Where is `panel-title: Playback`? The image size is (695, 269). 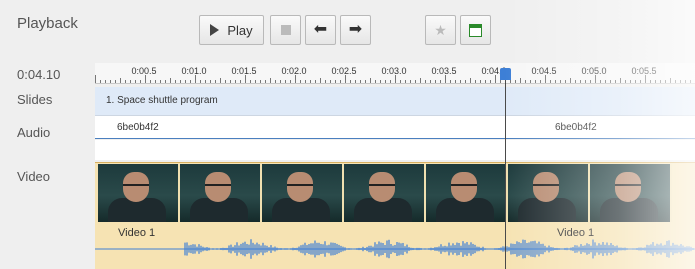 panel-title: Playback is located at coordinates (47, 23).